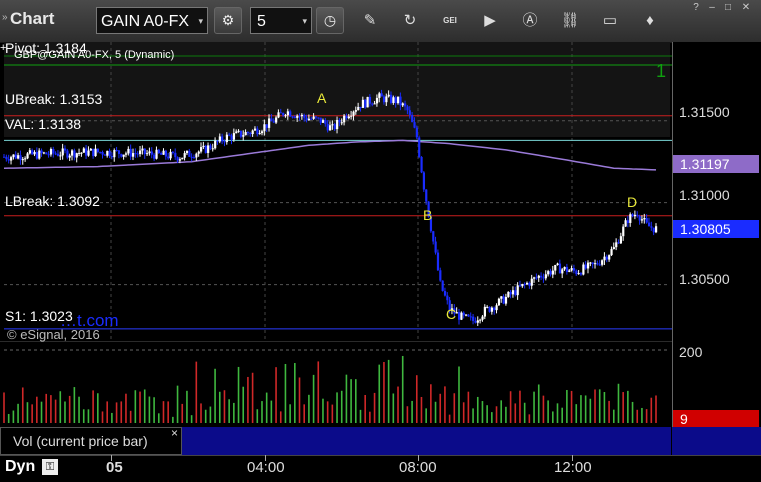  Describe the element at coordinates (330, 155) in the screenshot. I see `moving-average-line` at that location.